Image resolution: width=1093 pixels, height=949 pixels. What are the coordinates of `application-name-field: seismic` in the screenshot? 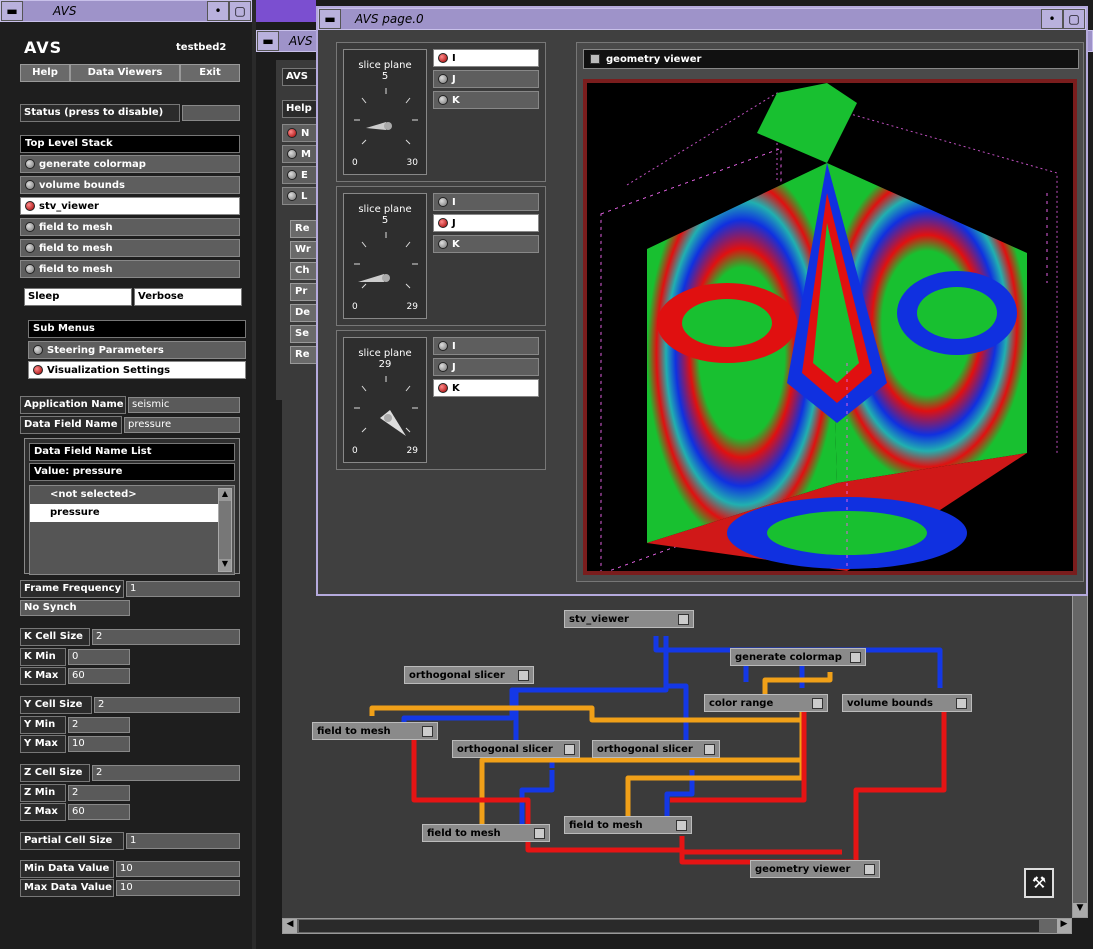 It's located at (184, 405).